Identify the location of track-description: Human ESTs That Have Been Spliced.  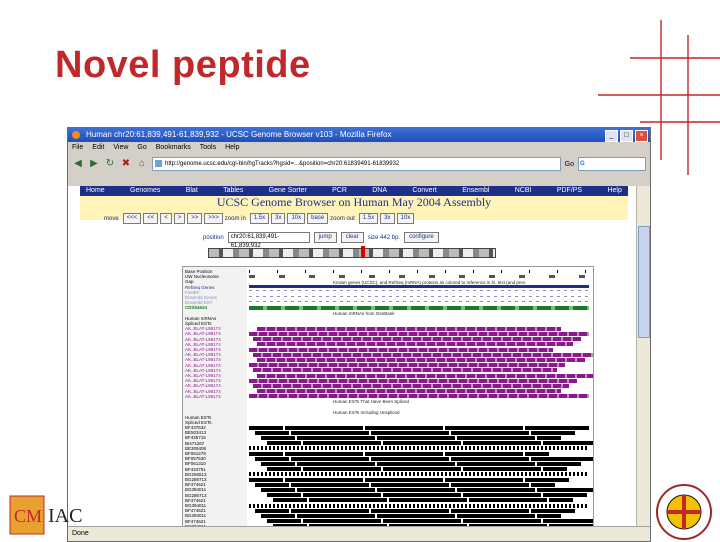
(371, 402).